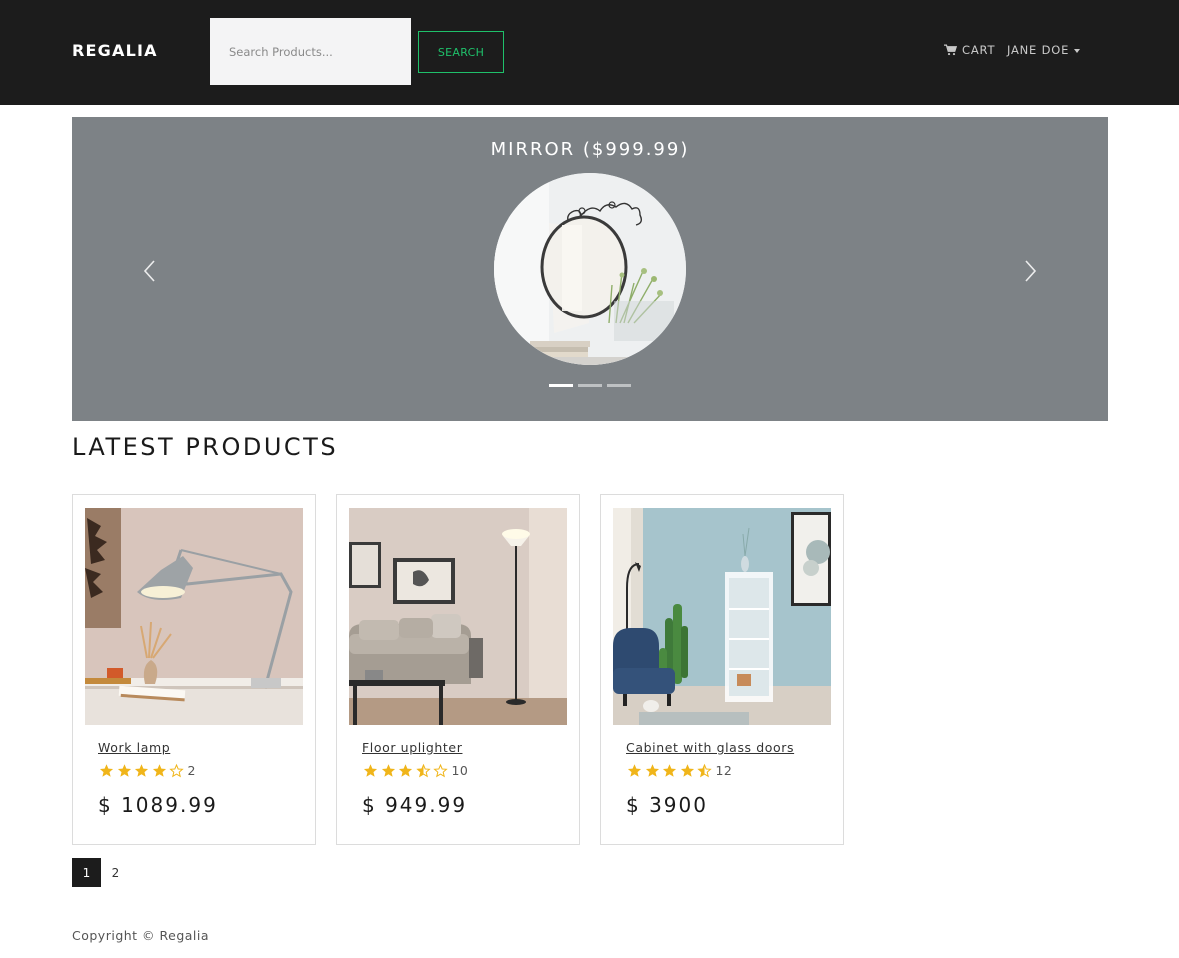  Describe the element at coordinates (1030, 271) in the screenshot. I see `carousel-next-icon` at that location.